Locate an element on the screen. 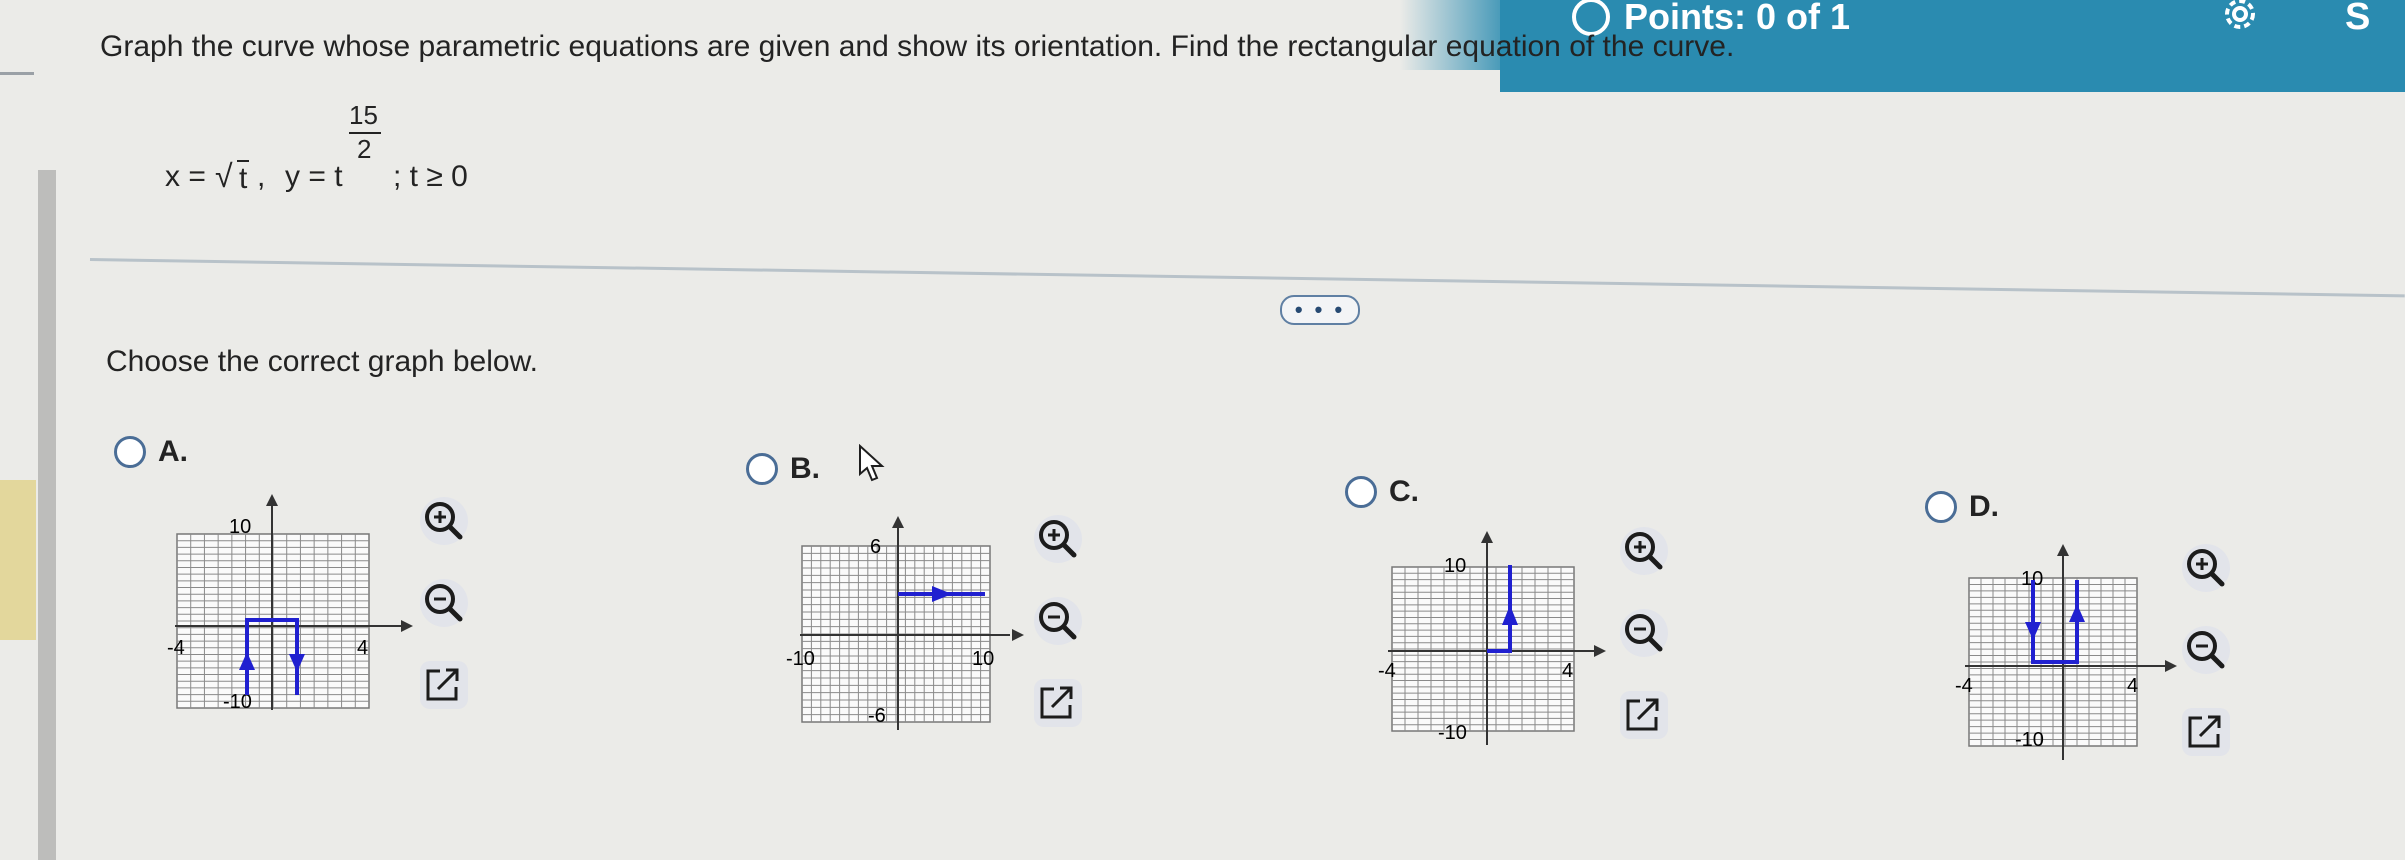 The height and width of the screenshot is (860, 2405). option-label: B. is located at coordinates (805, 468).